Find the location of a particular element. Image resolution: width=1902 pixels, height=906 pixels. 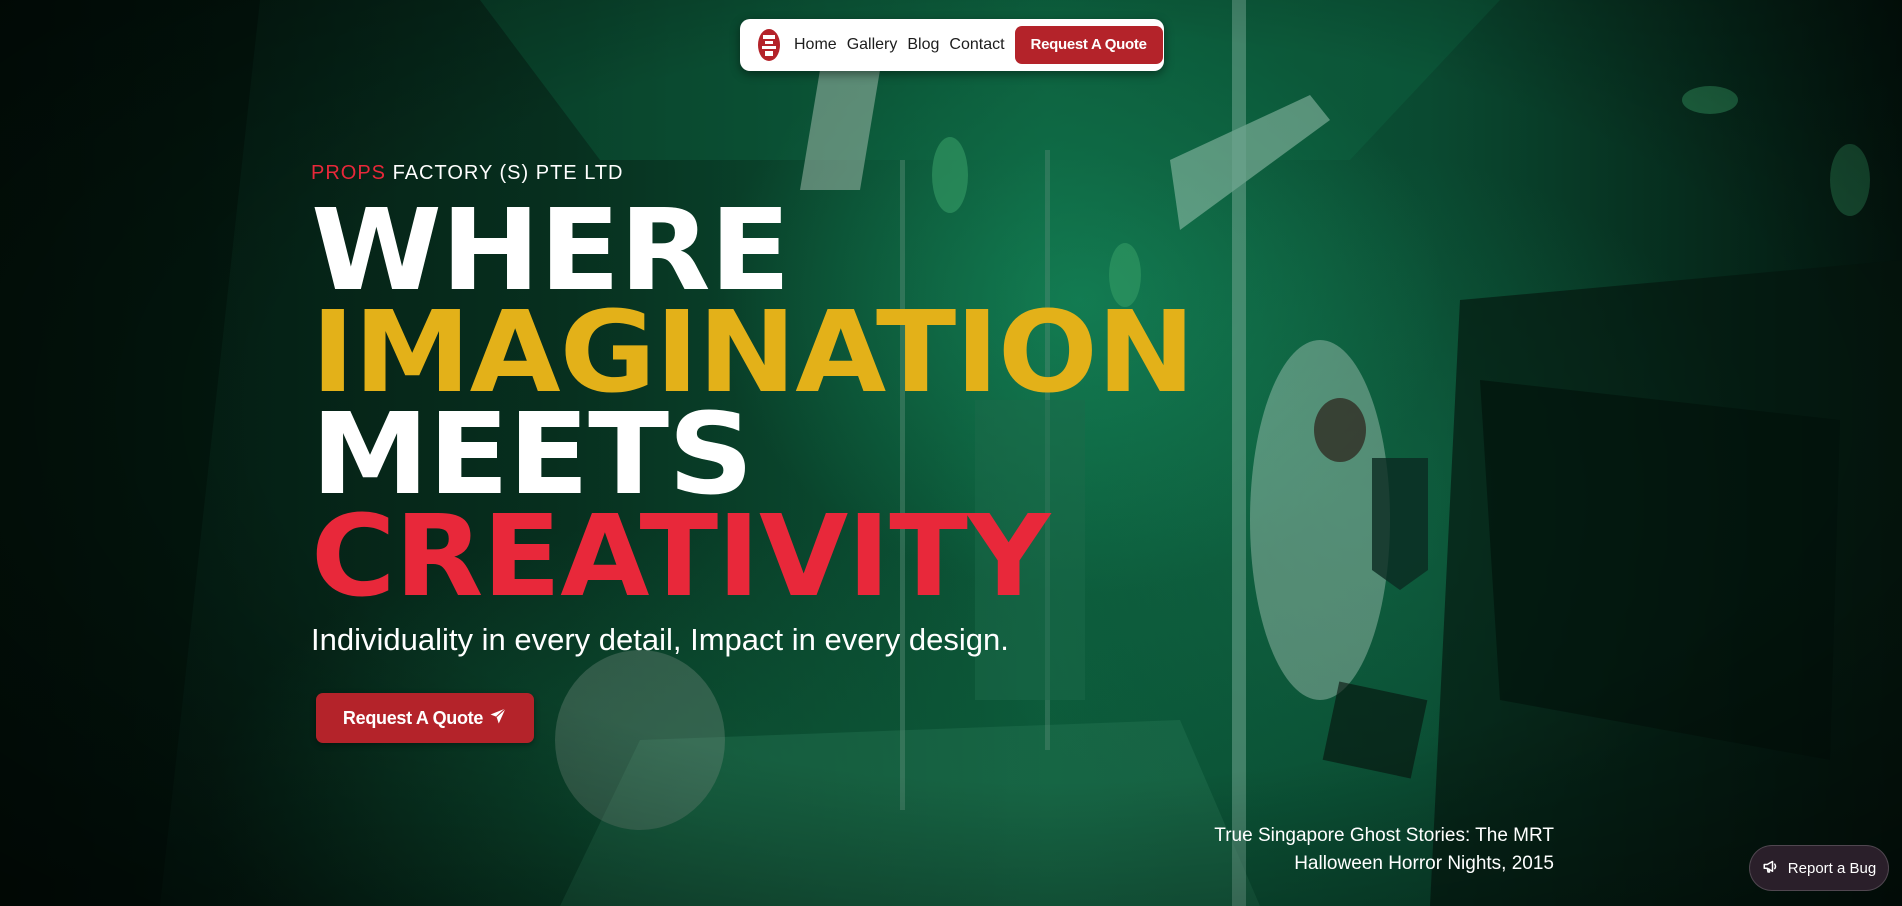

hero-request-quote-button: Request A Quote is located at coordinates (425, 718).